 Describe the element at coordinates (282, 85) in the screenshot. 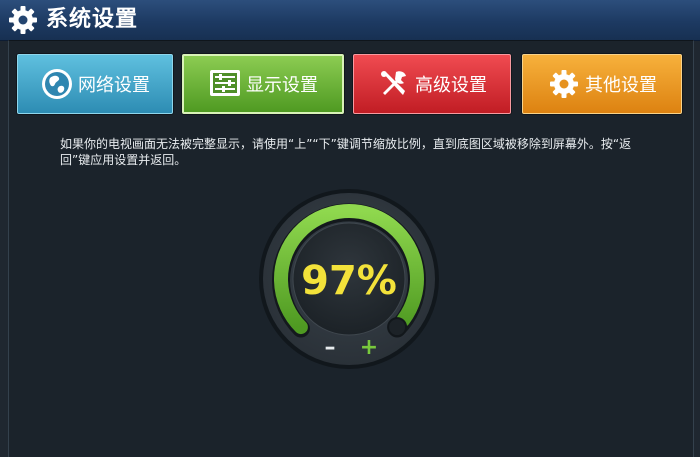

I see `tab-display-label: 显示设置` at that location.